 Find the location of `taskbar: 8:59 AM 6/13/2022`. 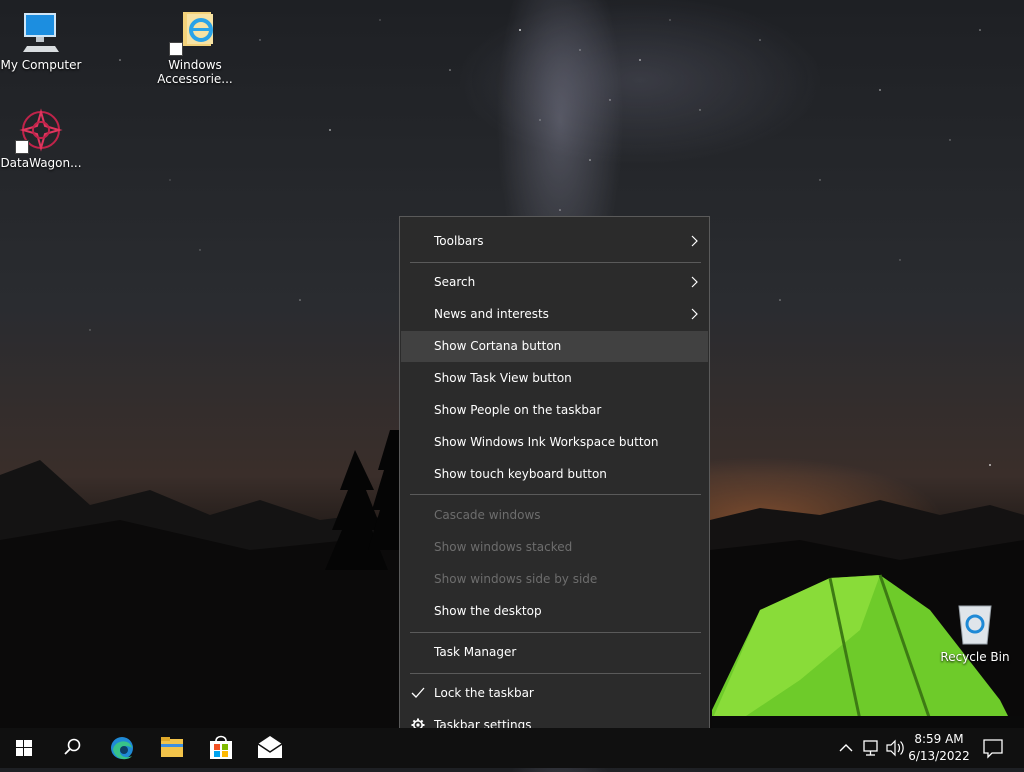

taskbar: 8:59 AM 6/13/2022 is located at coordinates (512, 748).